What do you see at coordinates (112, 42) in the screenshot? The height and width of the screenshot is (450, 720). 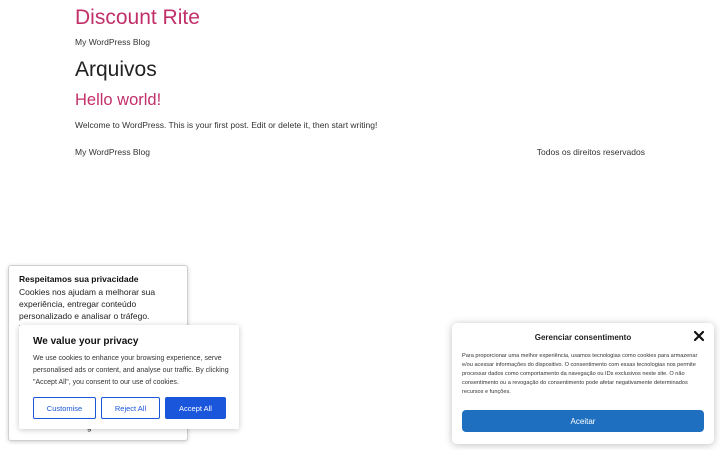 I see `site-tagline: My WordPress Blog` at bounding box center [112, 42].